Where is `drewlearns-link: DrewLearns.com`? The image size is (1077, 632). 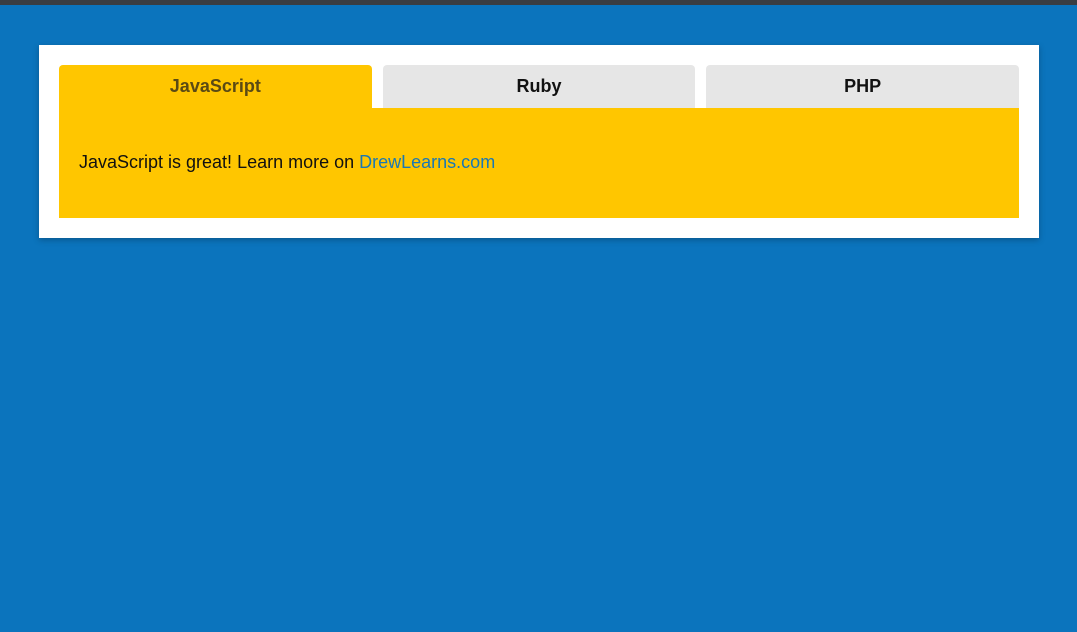 drewlearns-link: DrewLearns.com is located at coordinates (427, 162).